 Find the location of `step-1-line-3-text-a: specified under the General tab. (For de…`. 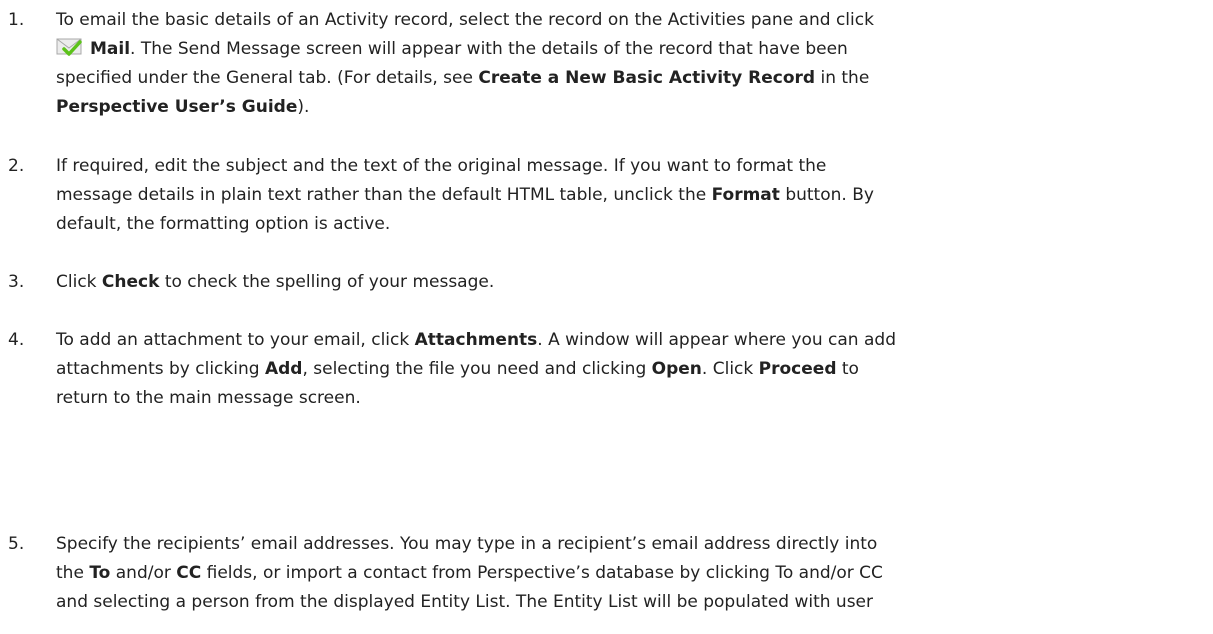

step-1-line-3-text-a: specified under the General tab. (For de… is located at coordinates (267, 78).